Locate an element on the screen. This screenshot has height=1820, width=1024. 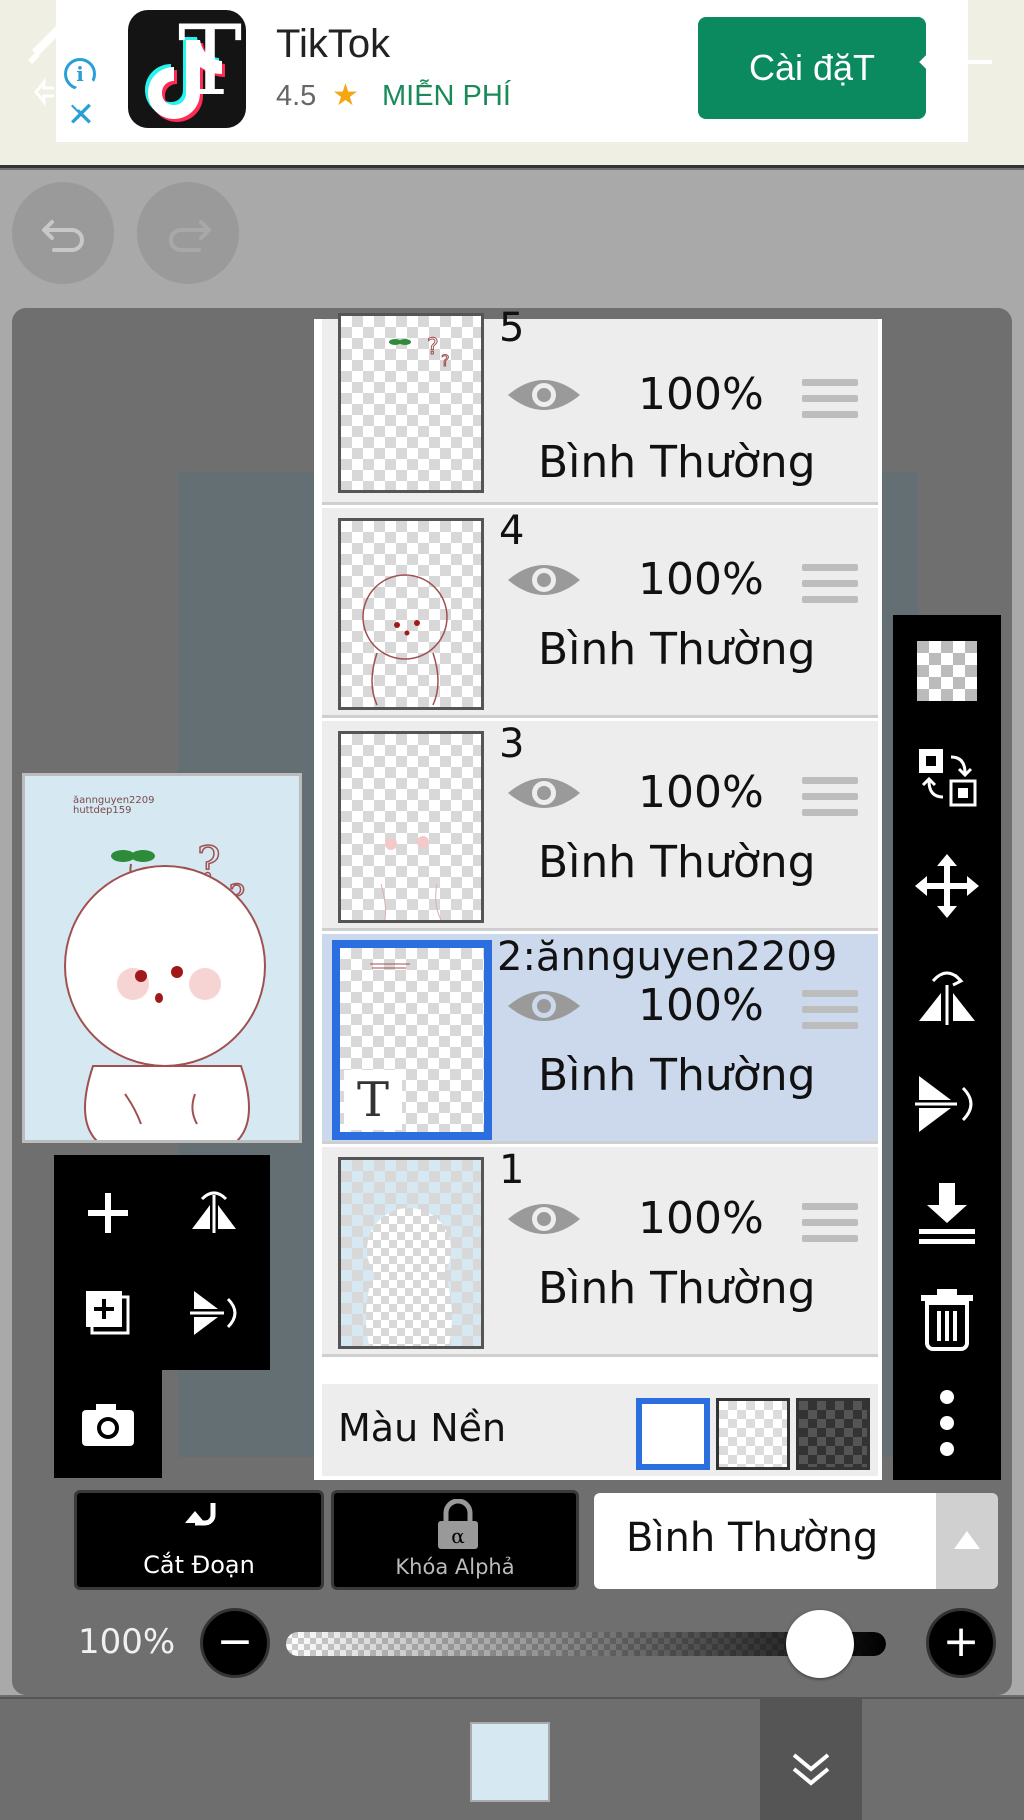
brush-eraser-icon is located at coordinates (64, 62).